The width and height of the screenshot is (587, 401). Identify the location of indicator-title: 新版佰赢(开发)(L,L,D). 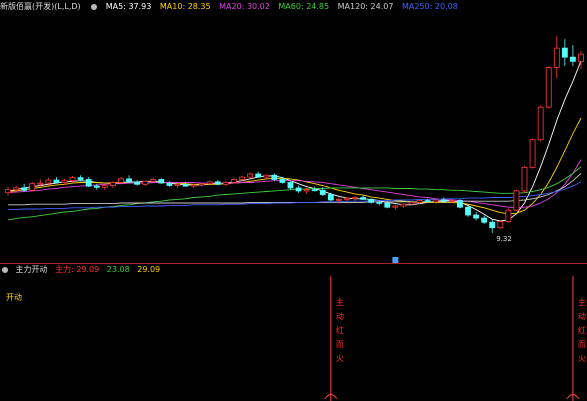
(40, 6).